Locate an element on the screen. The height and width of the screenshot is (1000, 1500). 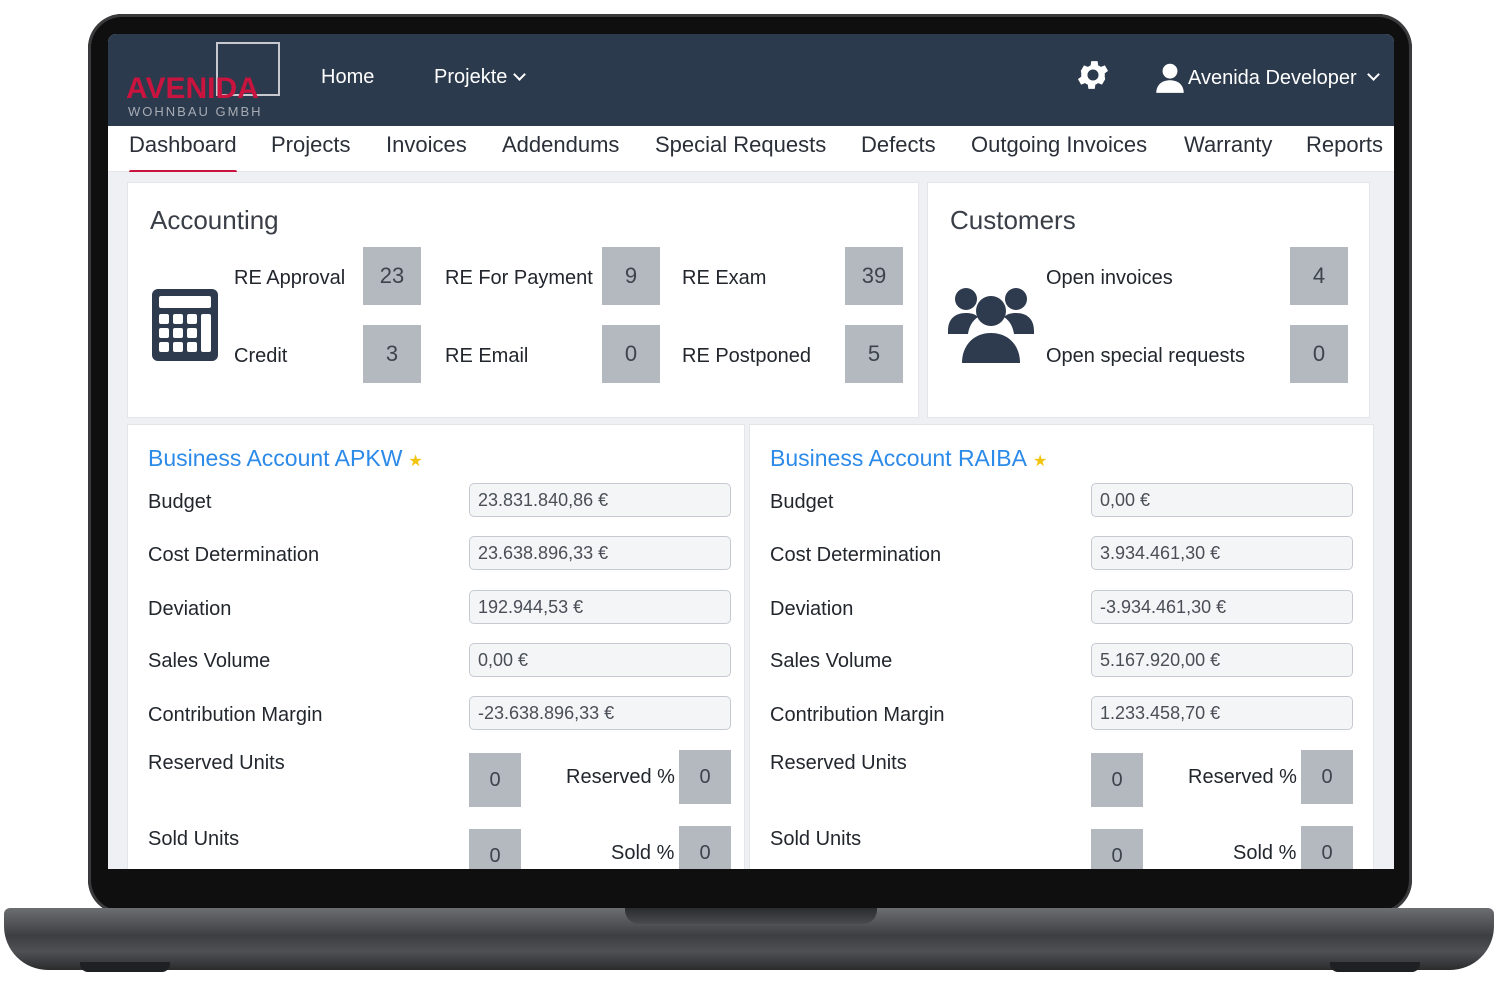
stat-label: Open invoices is located at coordinates (1109, 278).